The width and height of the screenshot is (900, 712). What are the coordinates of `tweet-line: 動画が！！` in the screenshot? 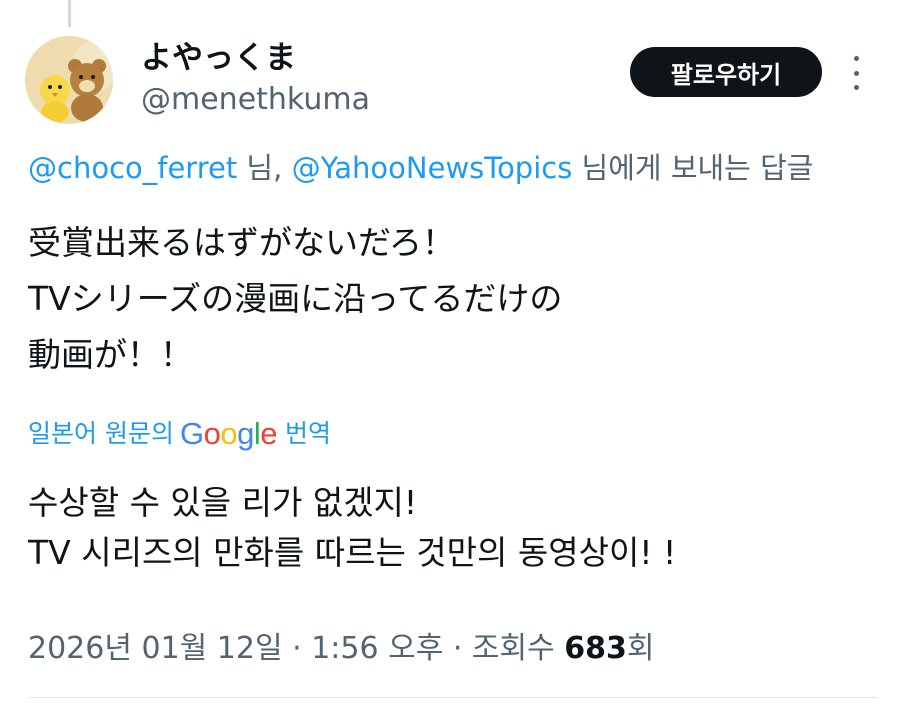 It's located at (110, 354).